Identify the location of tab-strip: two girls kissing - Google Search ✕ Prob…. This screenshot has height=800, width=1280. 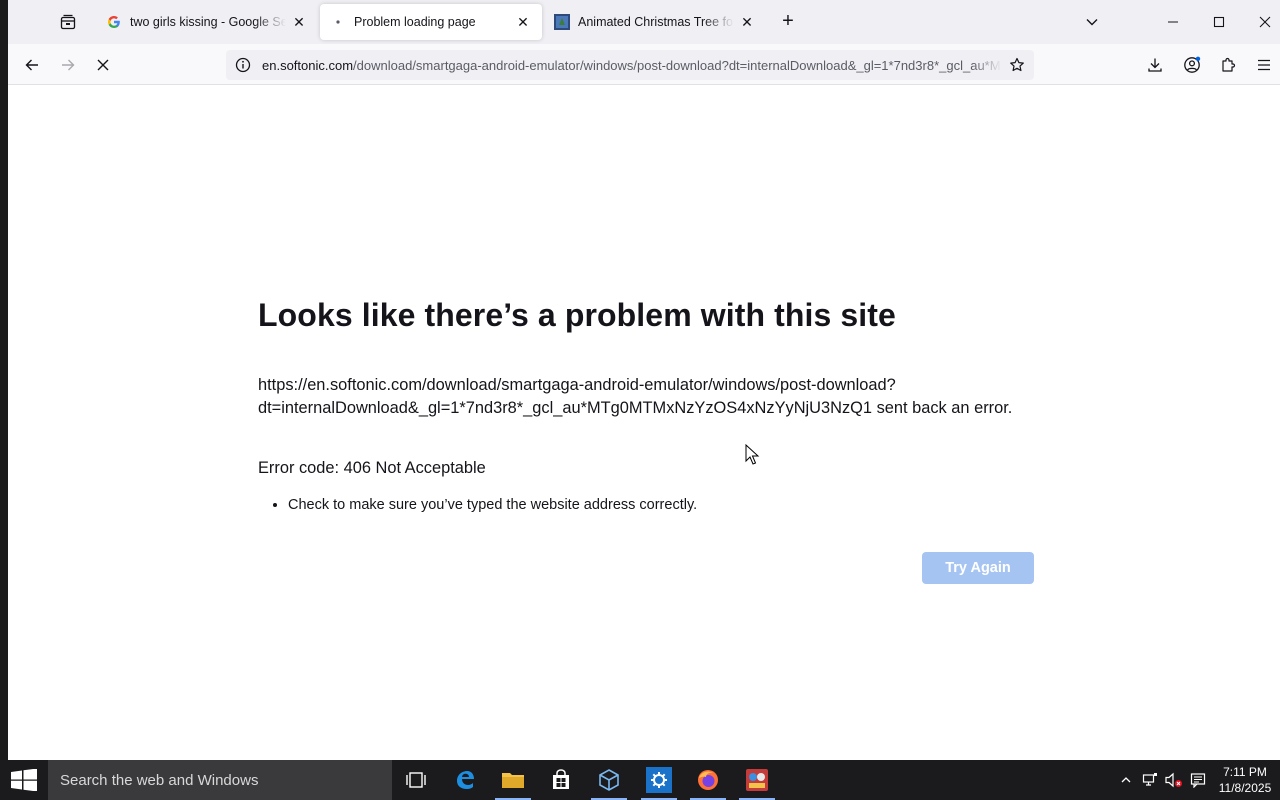
(644, 22).